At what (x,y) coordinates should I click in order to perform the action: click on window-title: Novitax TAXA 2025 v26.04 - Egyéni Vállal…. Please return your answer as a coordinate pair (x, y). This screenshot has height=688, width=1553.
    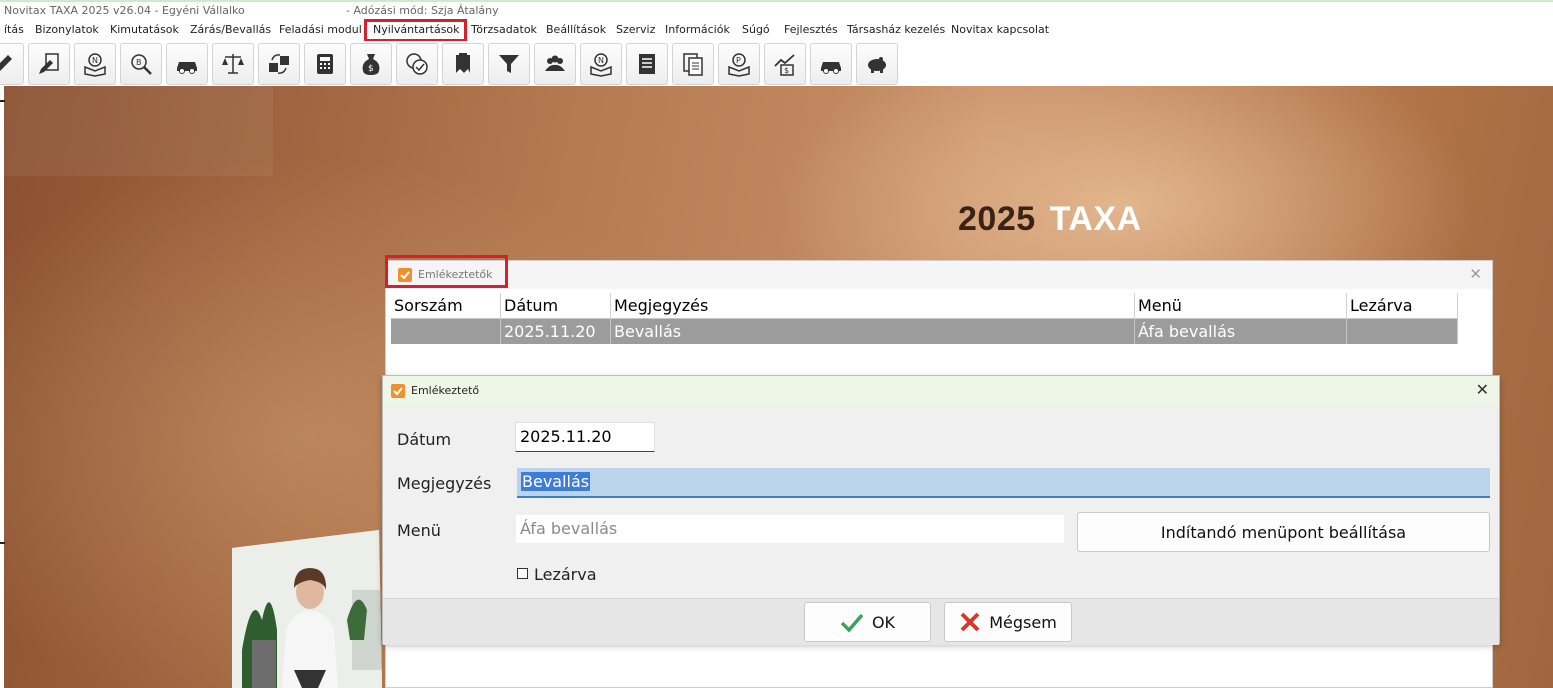
    Looking at the image, I should click on (131, 10).